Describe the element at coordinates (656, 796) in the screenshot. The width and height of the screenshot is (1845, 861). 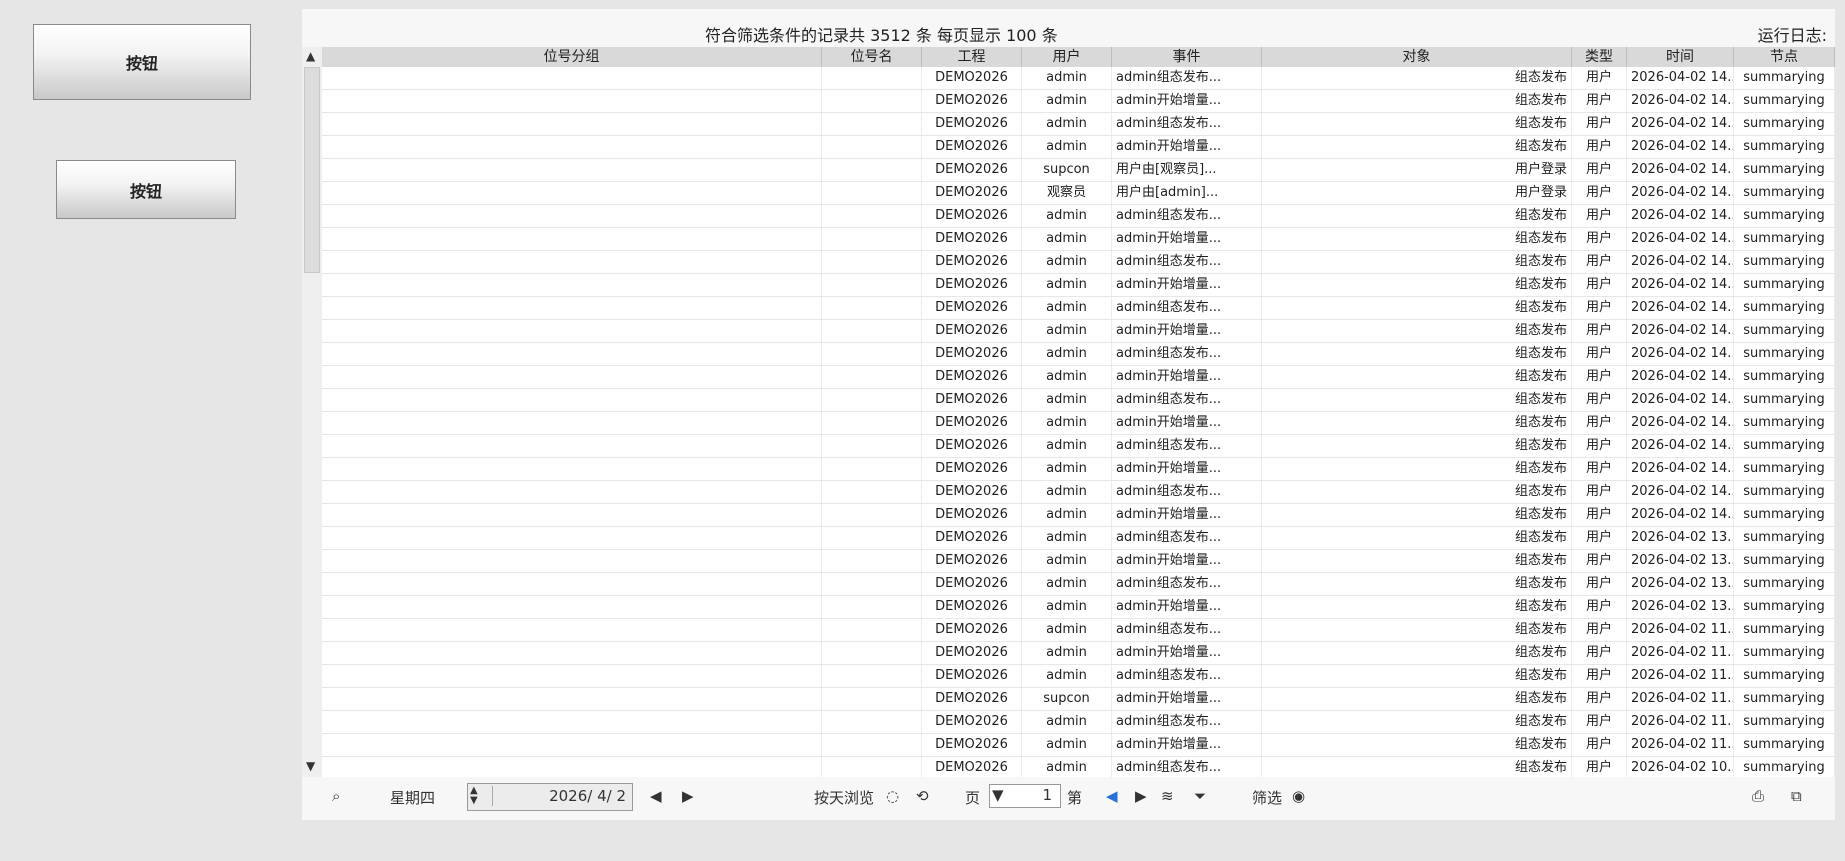
I see `prev-icon: ◀` at that location.